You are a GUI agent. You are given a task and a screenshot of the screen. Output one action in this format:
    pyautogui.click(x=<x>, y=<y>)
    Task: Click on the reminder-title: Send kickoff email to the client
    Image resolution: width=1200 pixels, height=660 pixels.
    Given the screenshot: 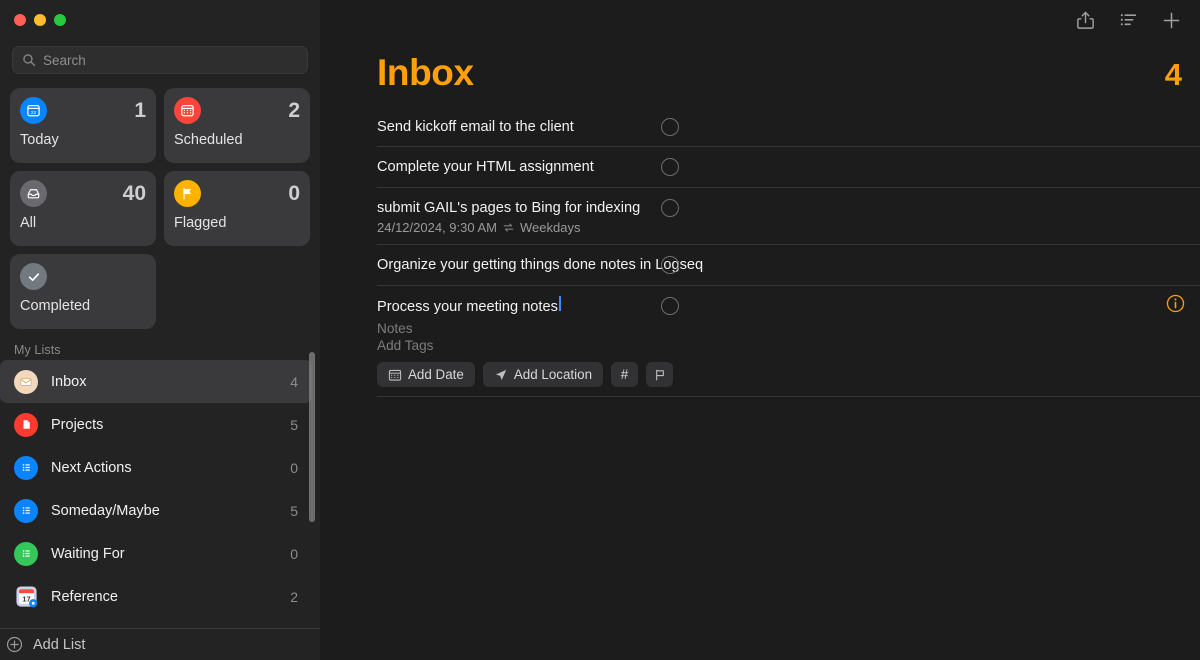 What is the action you would take?
    pyautogui.click(x=475, y=127)
    